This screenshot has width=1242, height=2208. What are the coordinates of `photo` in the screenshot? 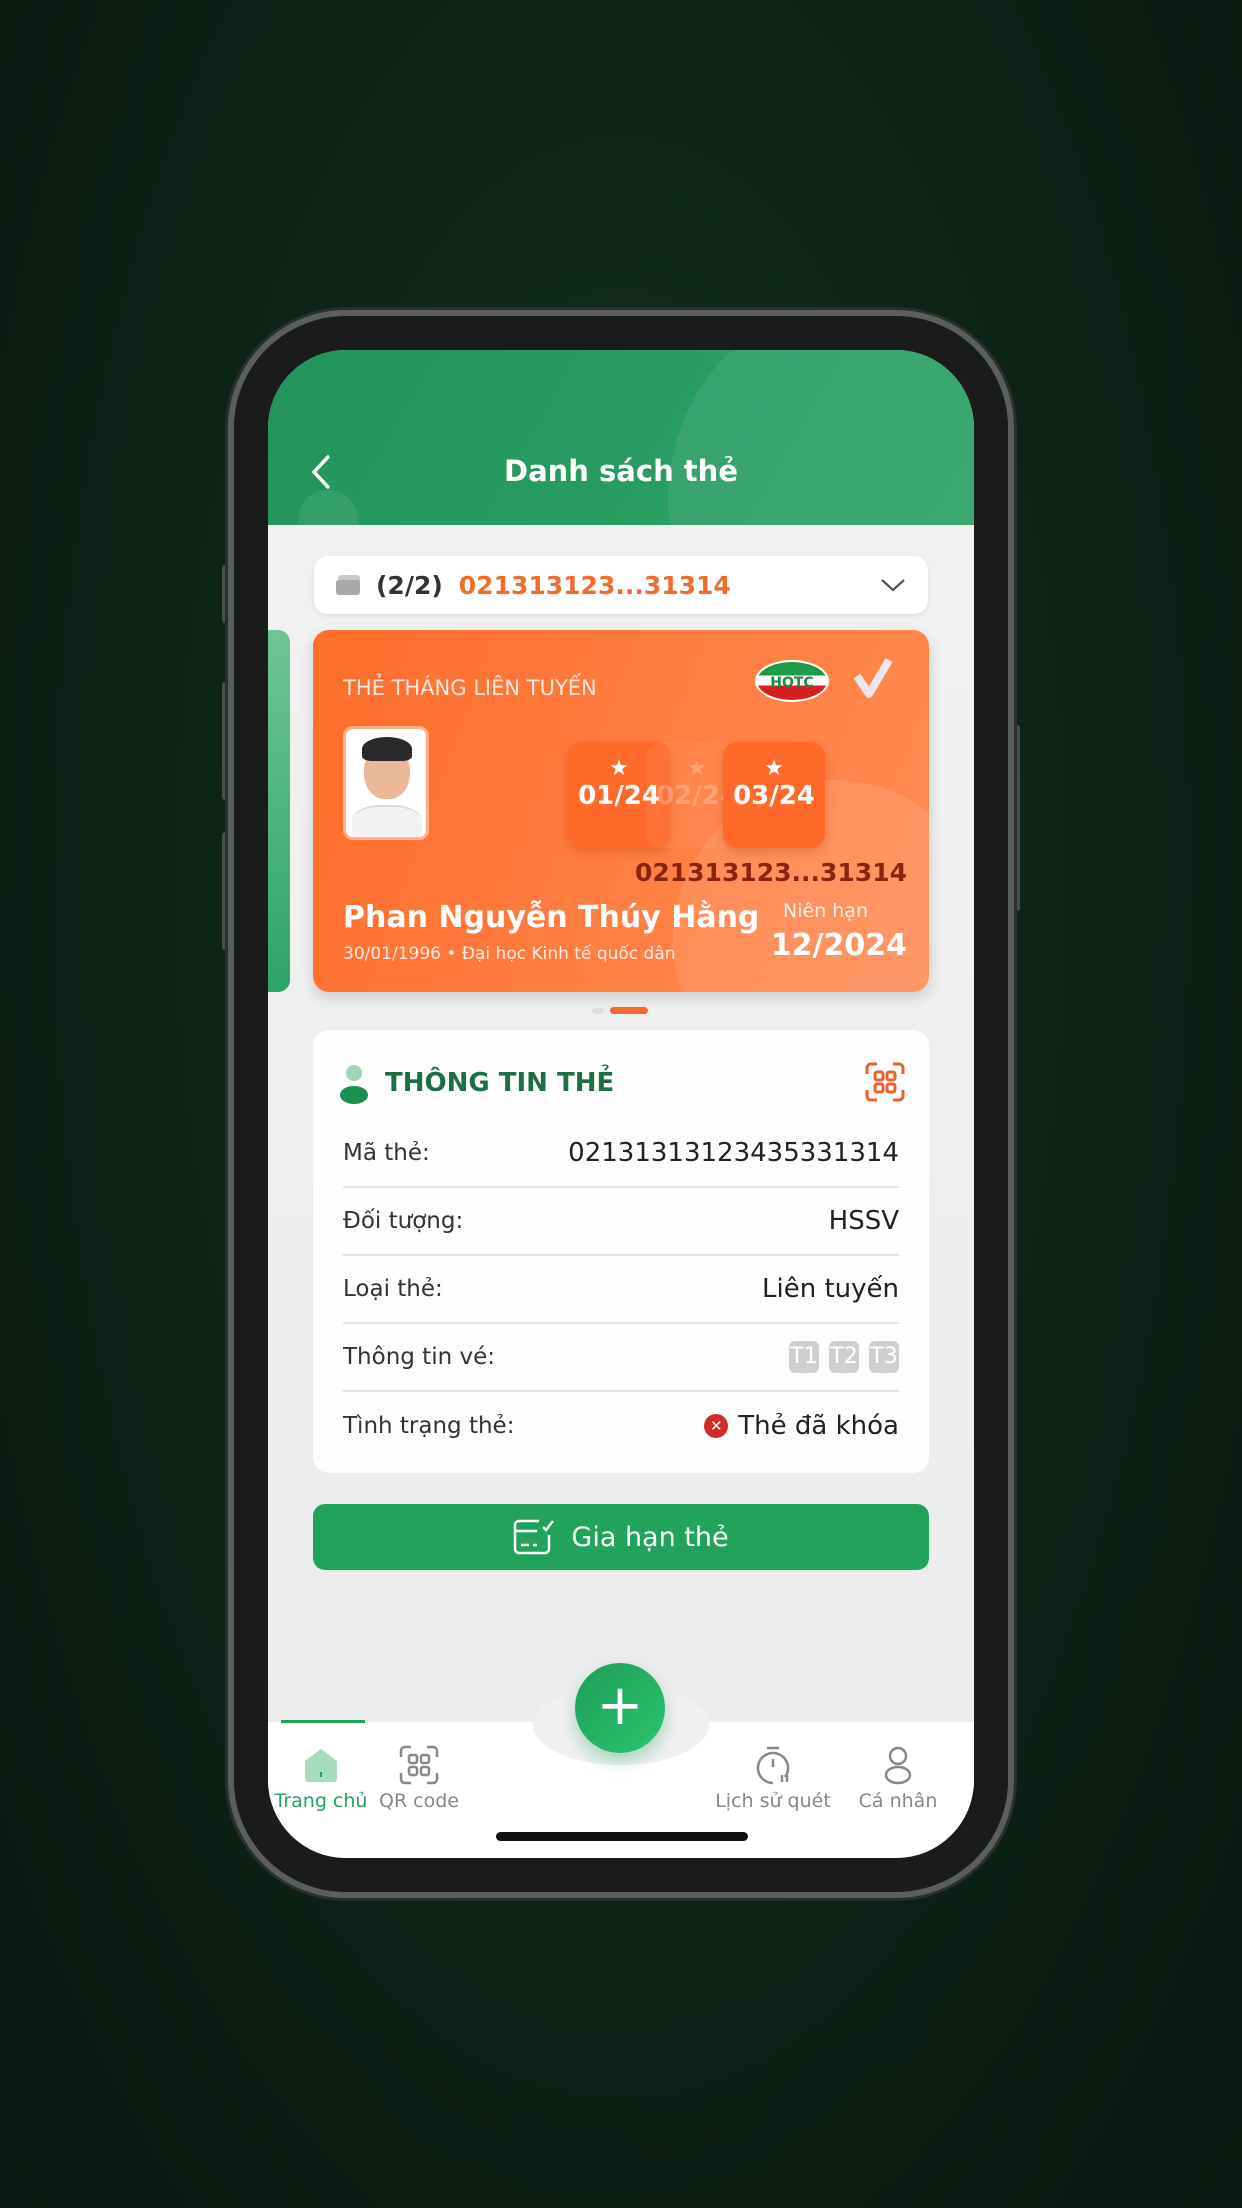 It's located at (386, 783).